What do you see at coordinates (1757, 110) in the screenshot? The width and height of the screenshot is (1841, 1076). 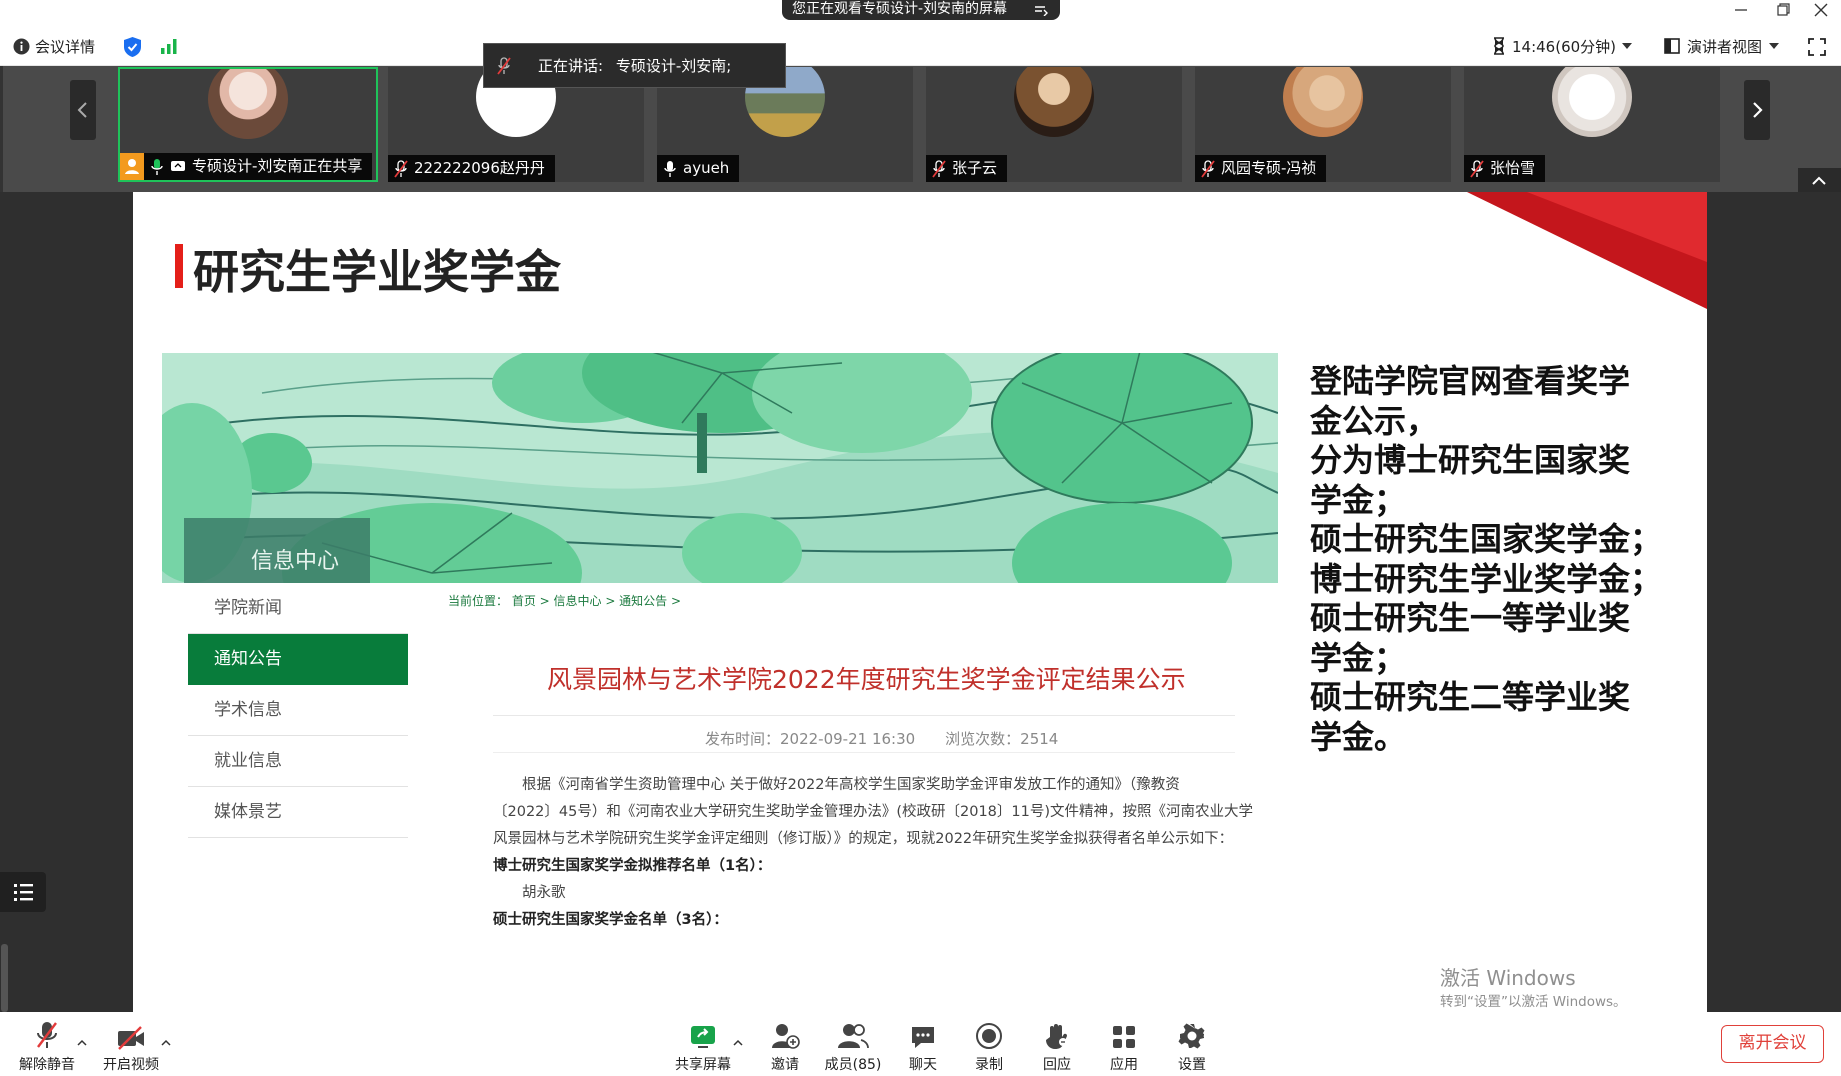 I see `strip-next-button` at bounding box center [1757, 110].